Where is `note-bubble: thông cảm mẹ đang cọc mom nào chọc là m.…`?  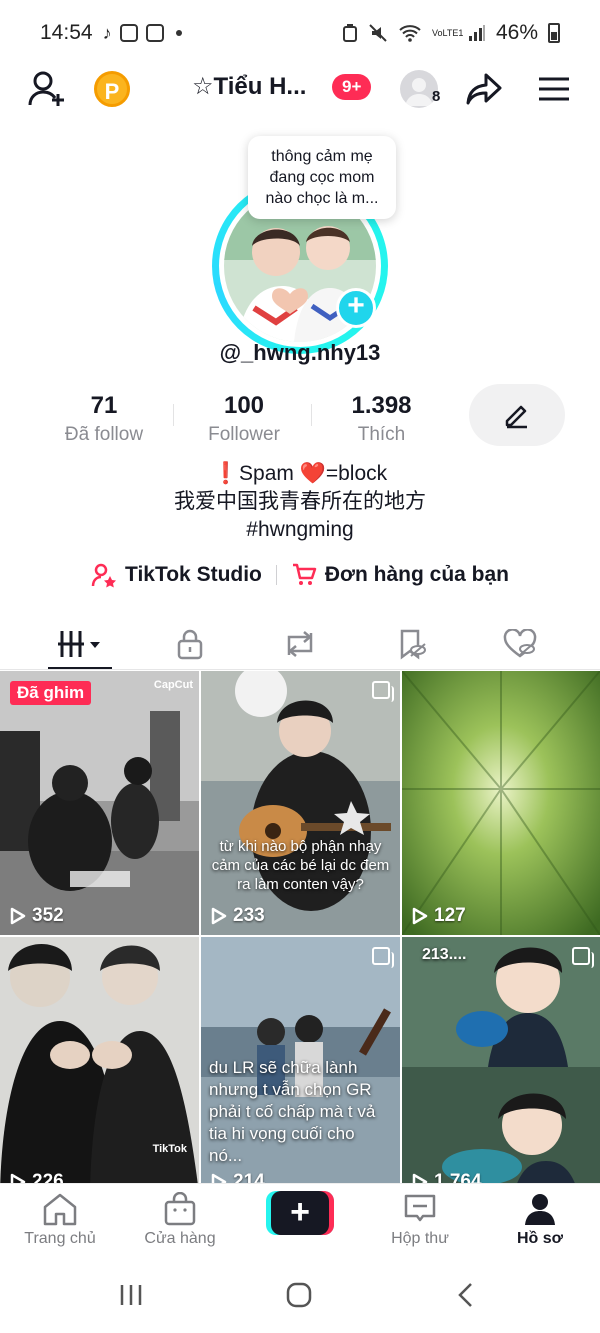
note-bubble: thông cảm mẹ đang cọc mom nào chọc là m.… is located at coordinates (322, 177).